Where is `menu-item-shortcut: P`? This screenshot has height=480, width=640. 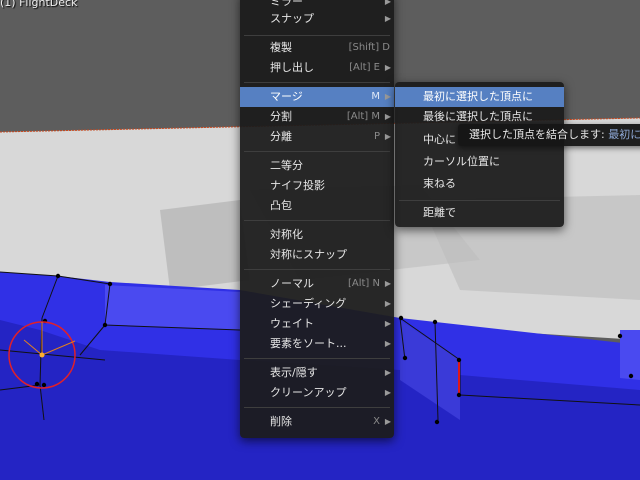 menu-item-shortcut: P is located at coordinates (376, 136).